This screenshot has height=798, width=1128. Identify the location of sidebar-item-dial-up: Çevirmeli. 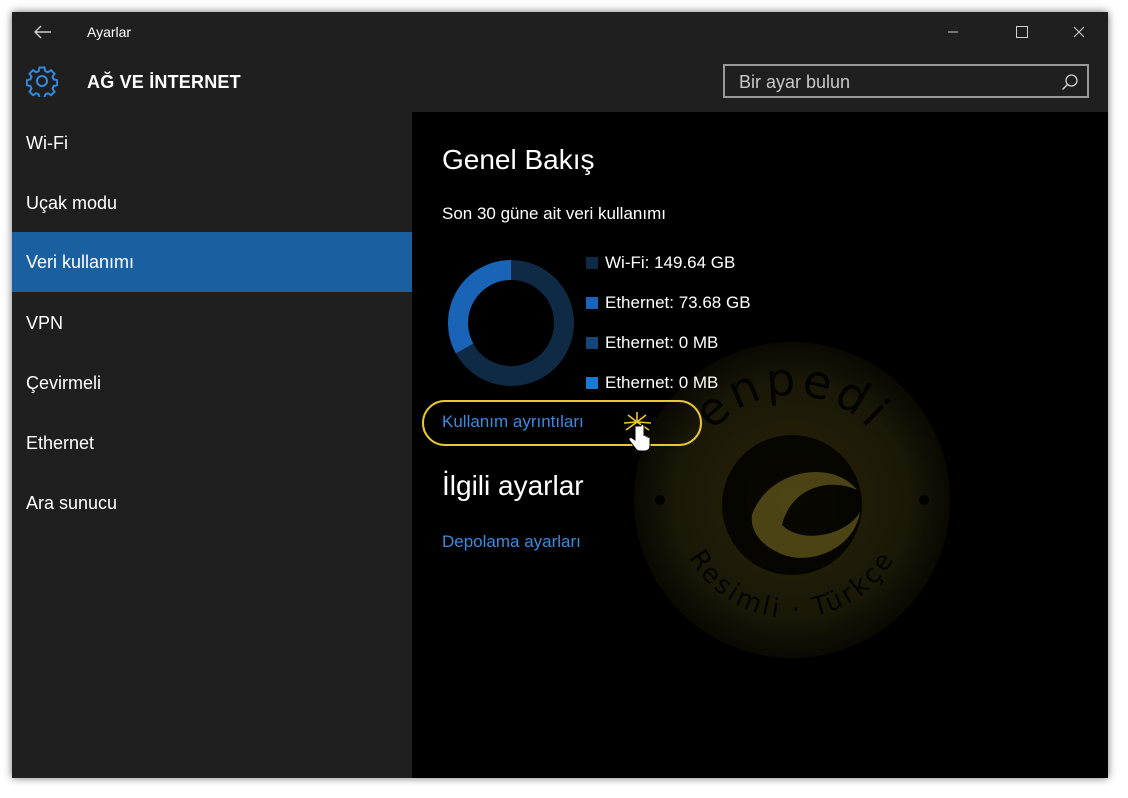
(212, 383).